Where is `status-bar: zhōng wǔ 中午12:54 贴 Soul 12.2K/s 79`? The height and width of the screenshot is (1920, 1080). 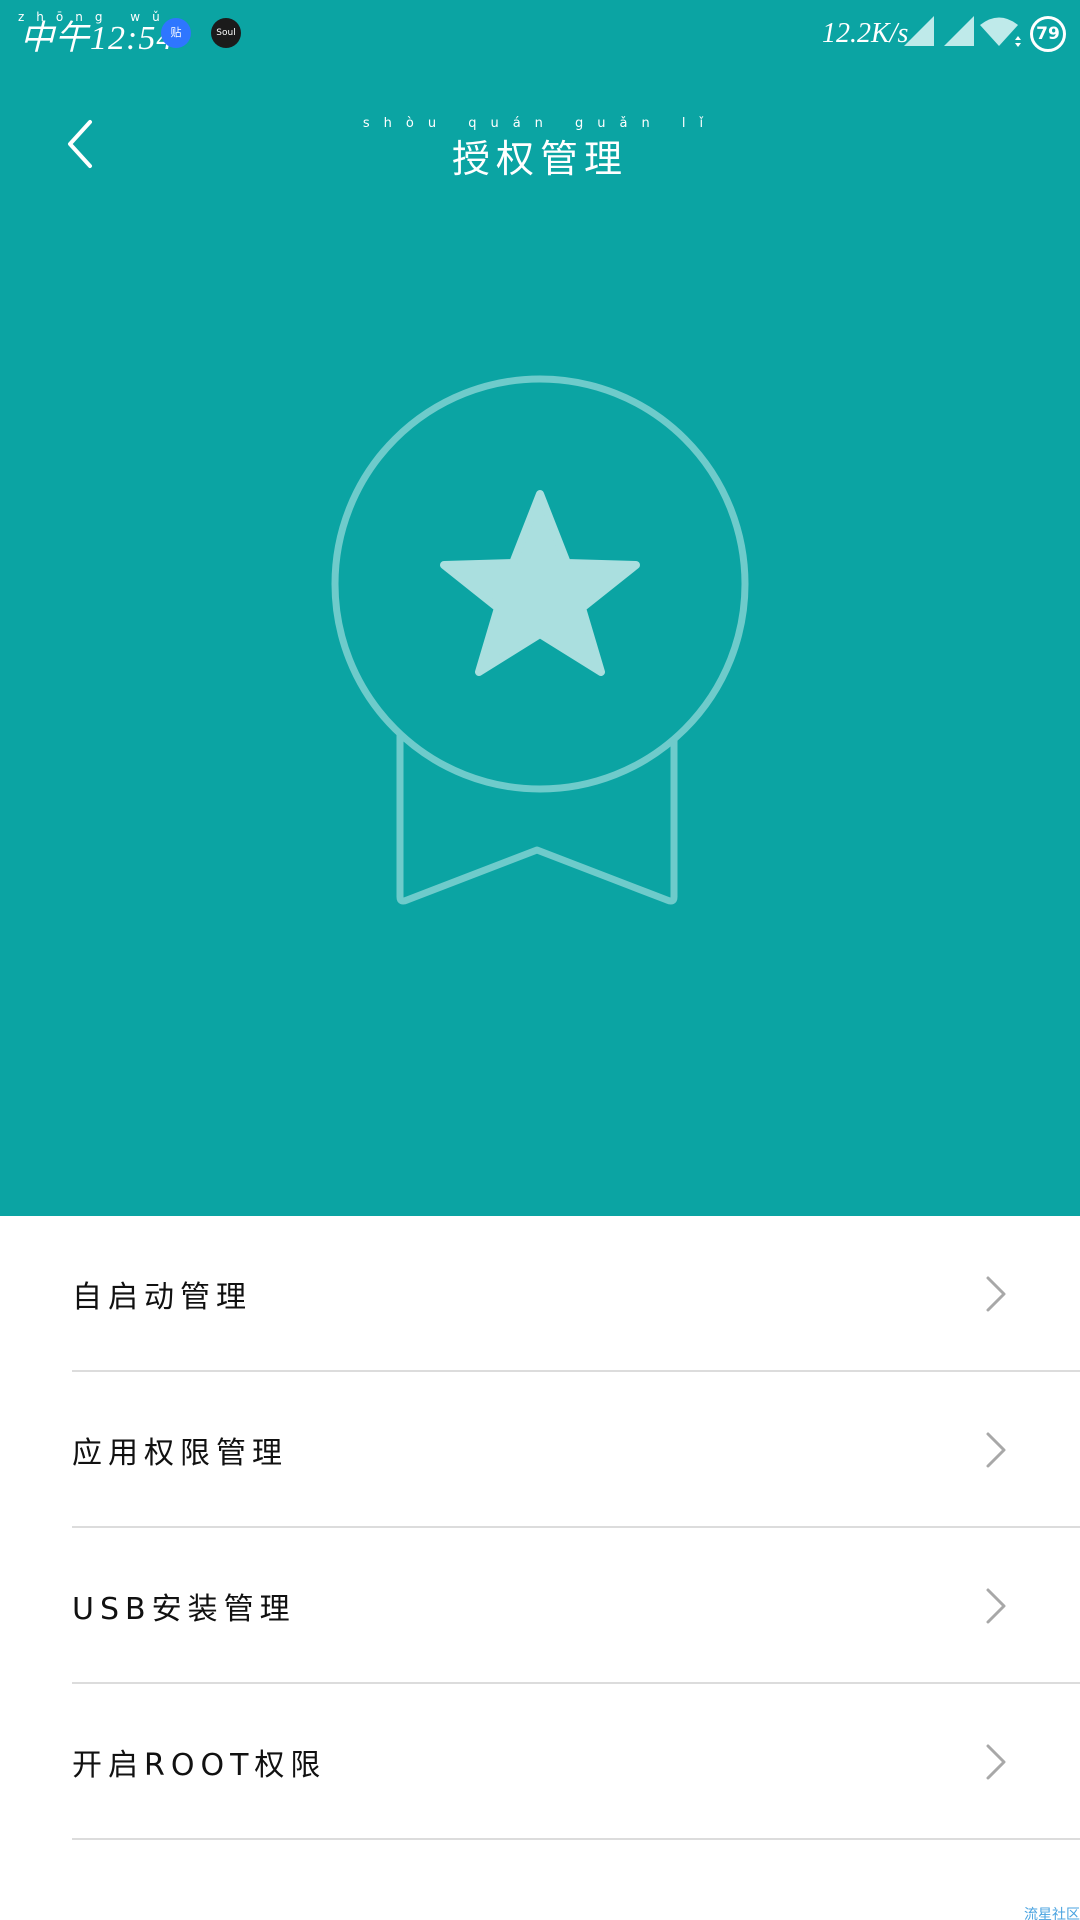
status-bar: zhōng wǔ 中午12:54 贴 Soul 12.2K/s 79 is located at coordinates (540, 34).